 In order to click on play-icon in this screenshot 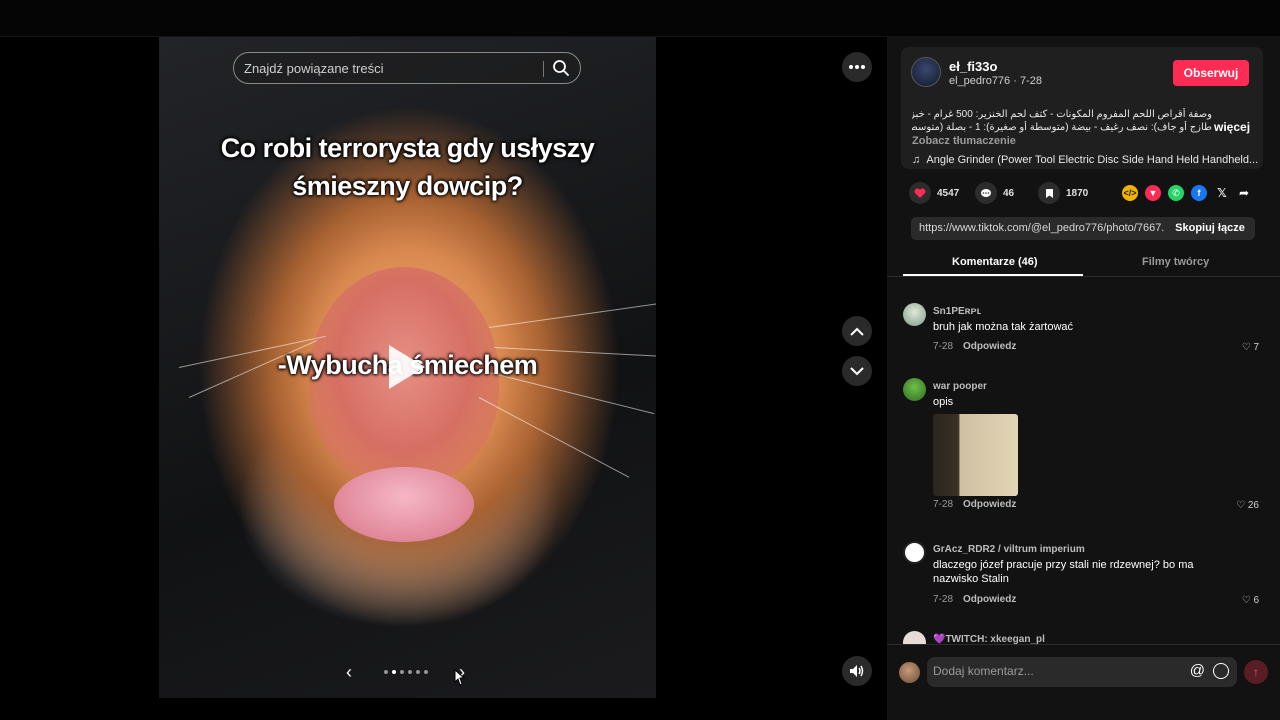, I will do `click(407, 367)`.